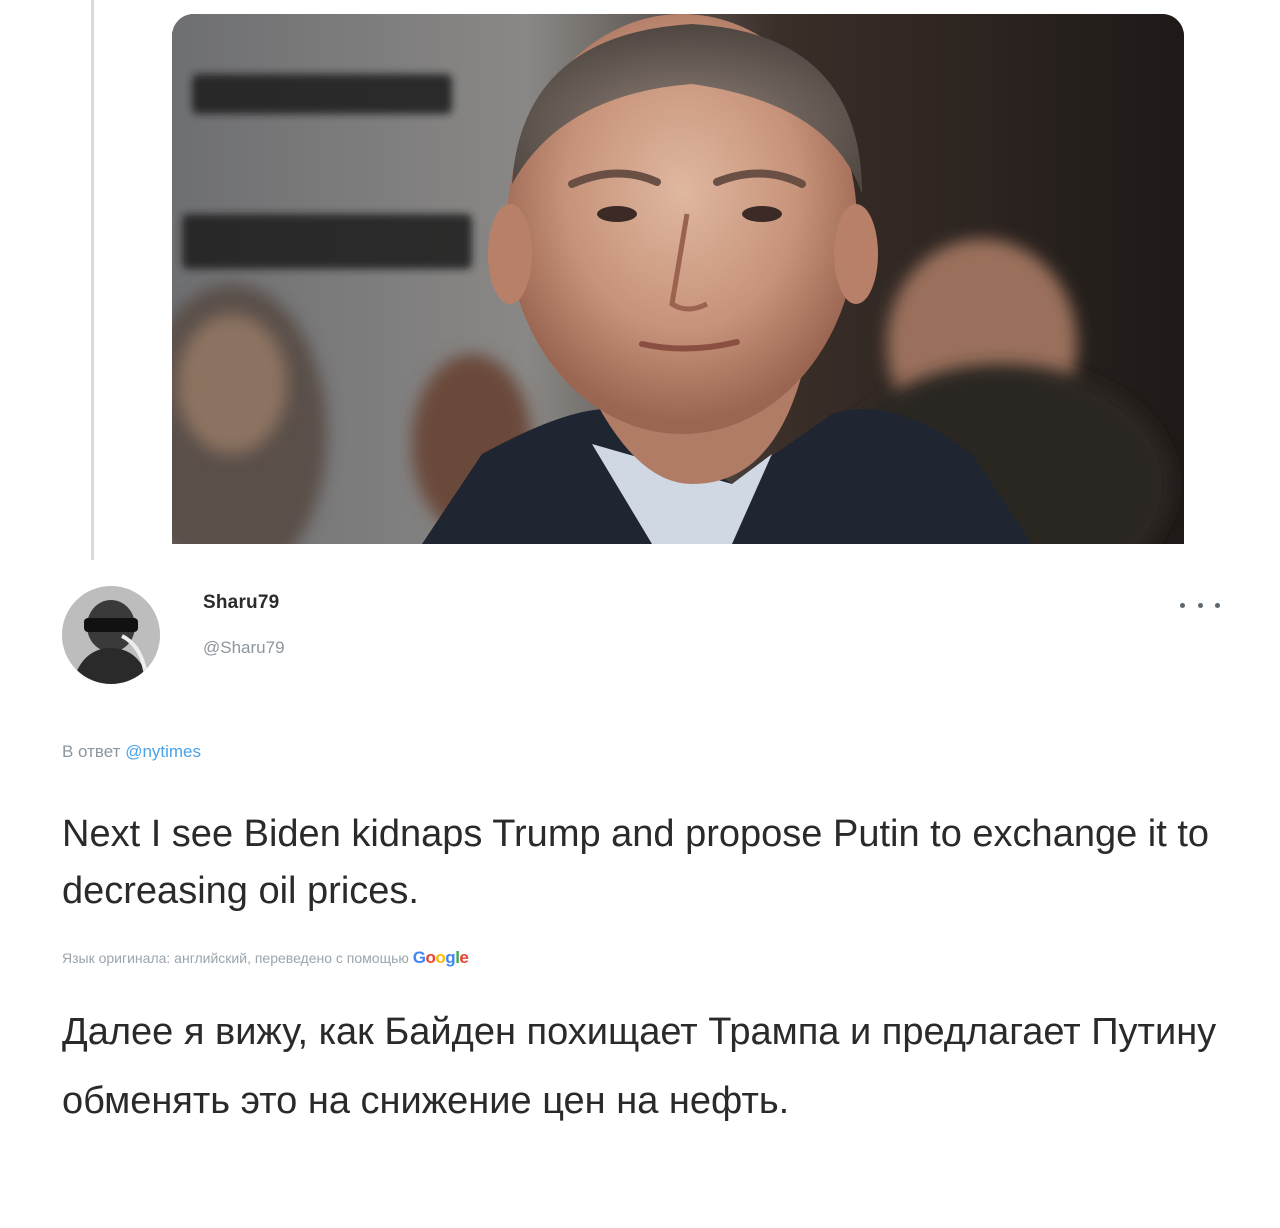  Describe the element at coordinates (244, 648) in the screenshot. I see `author-handle: @Sharu79` at that location.